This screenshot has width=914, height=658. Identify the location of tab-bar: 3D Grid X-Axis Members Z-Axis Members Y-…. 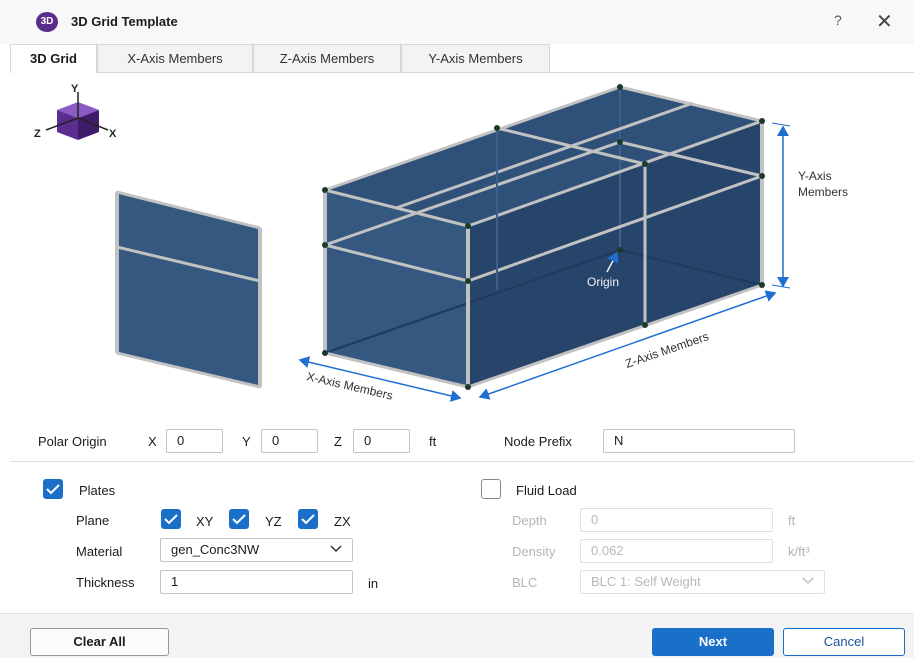
(462, 58).